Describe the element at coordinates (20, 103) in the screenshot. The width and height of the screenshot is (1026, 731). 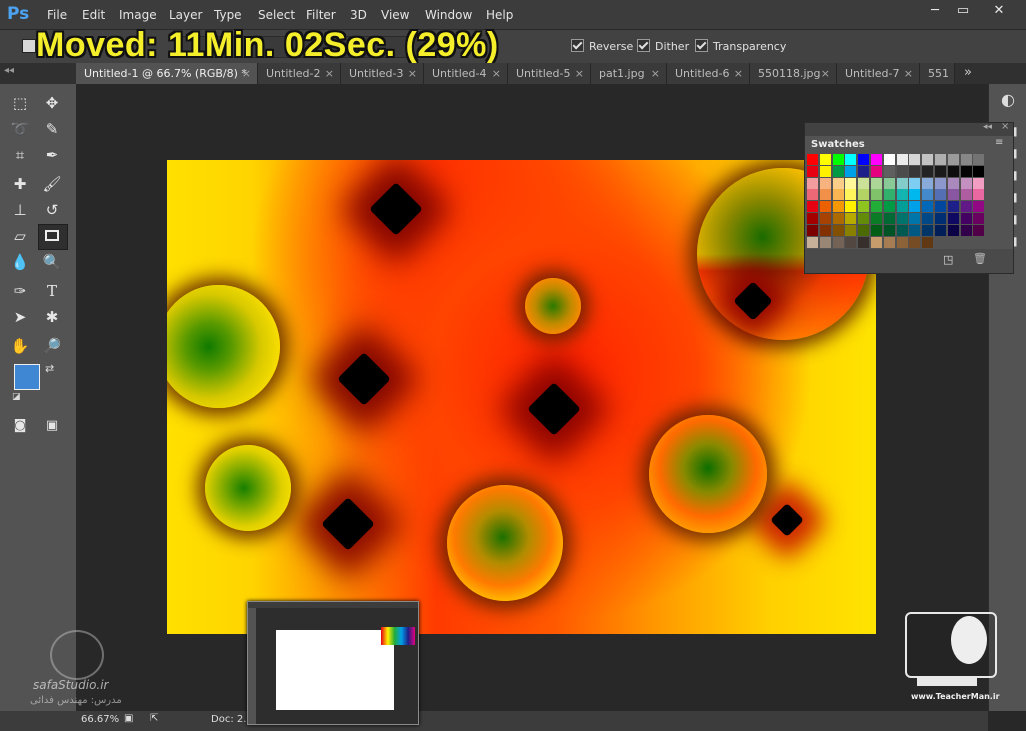
I see `marquee-tool-icon: ⬚` at that location.